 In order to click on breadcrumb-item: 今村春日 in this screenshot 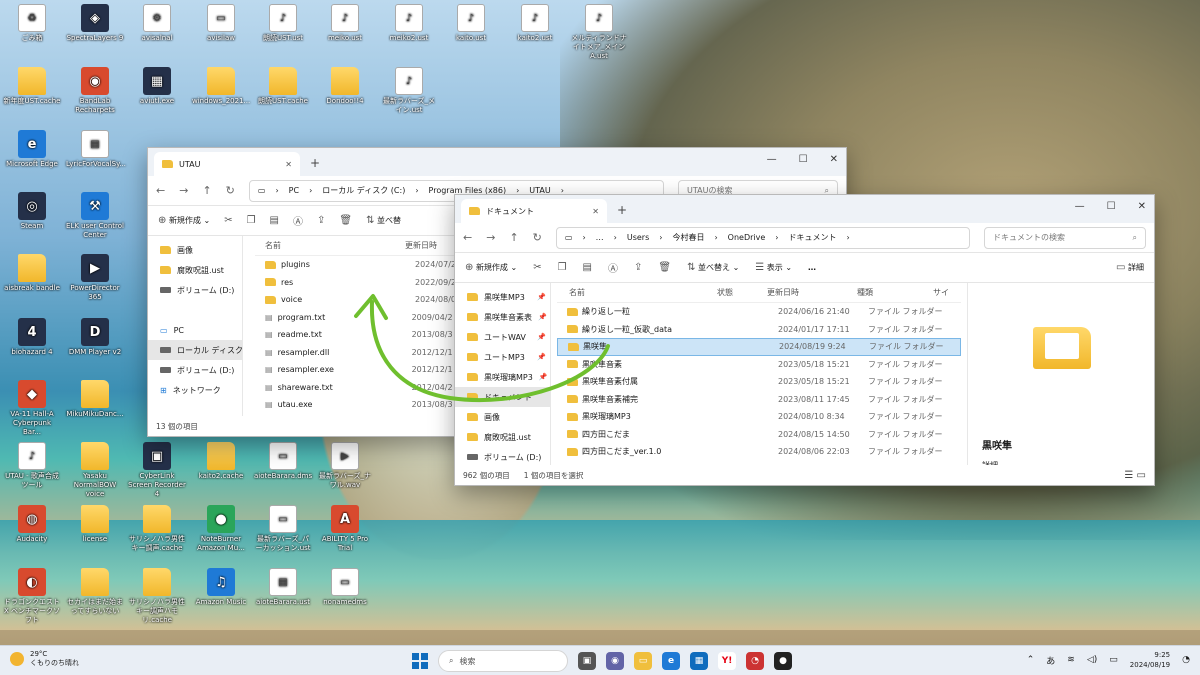, I will do `click(688, 237)`.